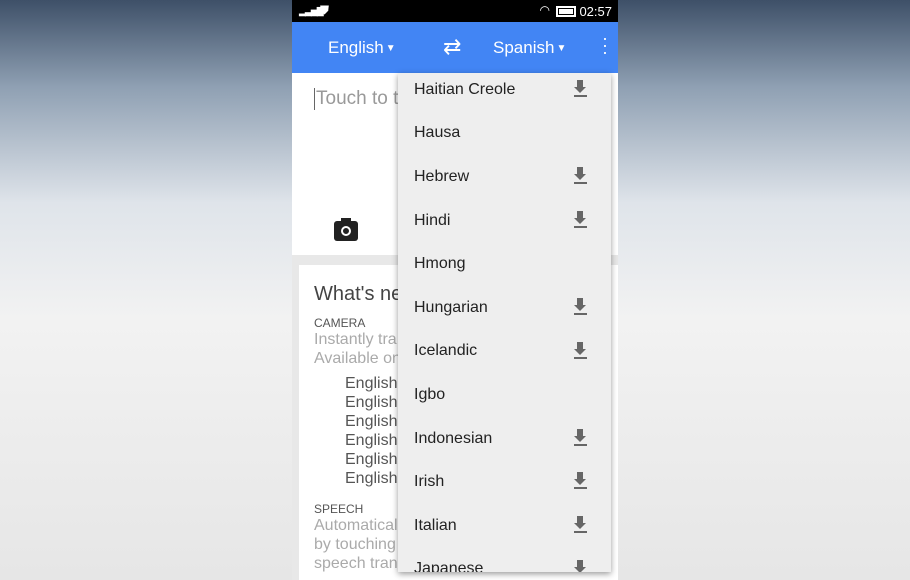 This screenshot has height=580, width=910. Describe the element at coordinates (605, 45) in the screenshot. I see `more-options-icon: · · ·` at that location.